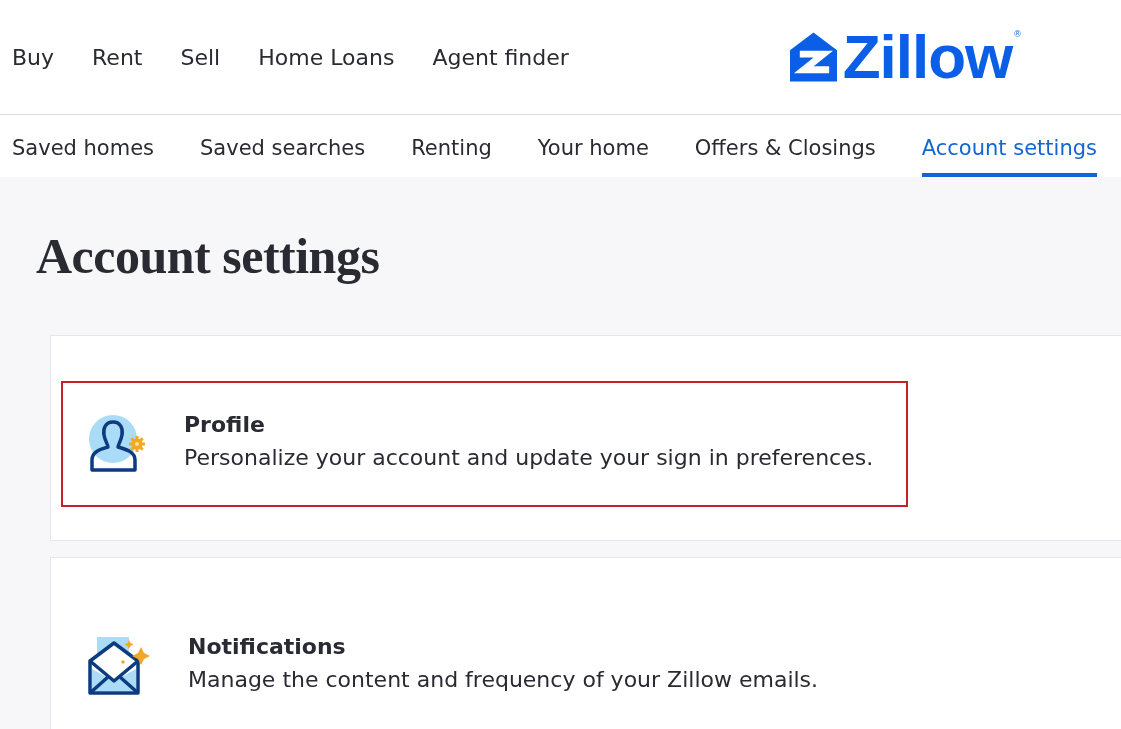  Describe the element at coordinates (267, 646) in the screenshot. I see `card-title: Notifications` at that location.